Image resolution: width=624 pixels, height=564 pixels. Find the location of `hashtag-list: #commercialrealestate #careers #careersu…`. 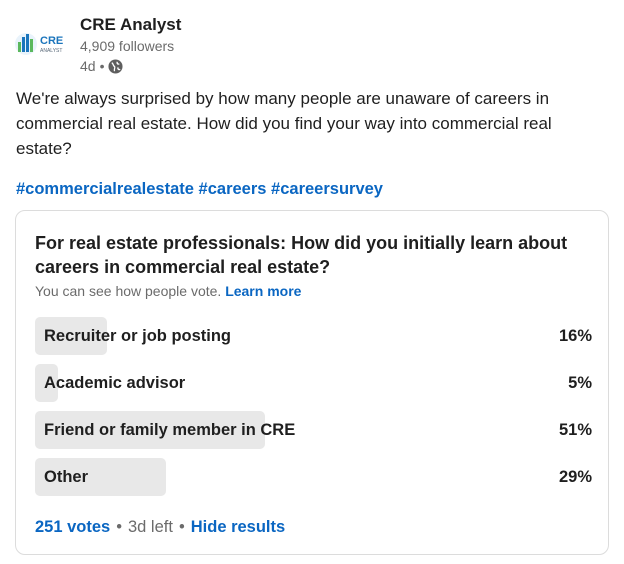

hashtag-list: #commercialrealestate #careers #careersu… is located at coordinates (199, 189).